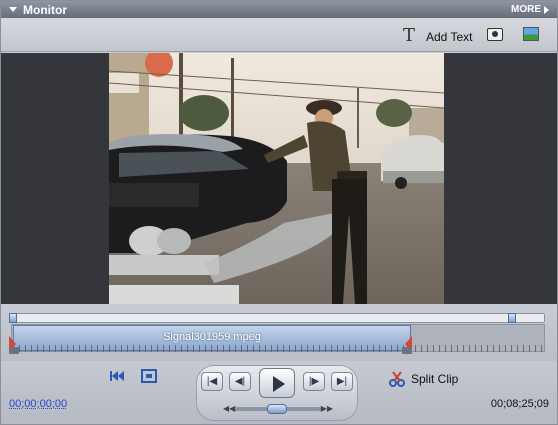 Image resolution: width=558 pixels, height=425 pixels. Describe the element at coordinates (397, 379) in the screenshot. I see `scissors-icon` at that location.